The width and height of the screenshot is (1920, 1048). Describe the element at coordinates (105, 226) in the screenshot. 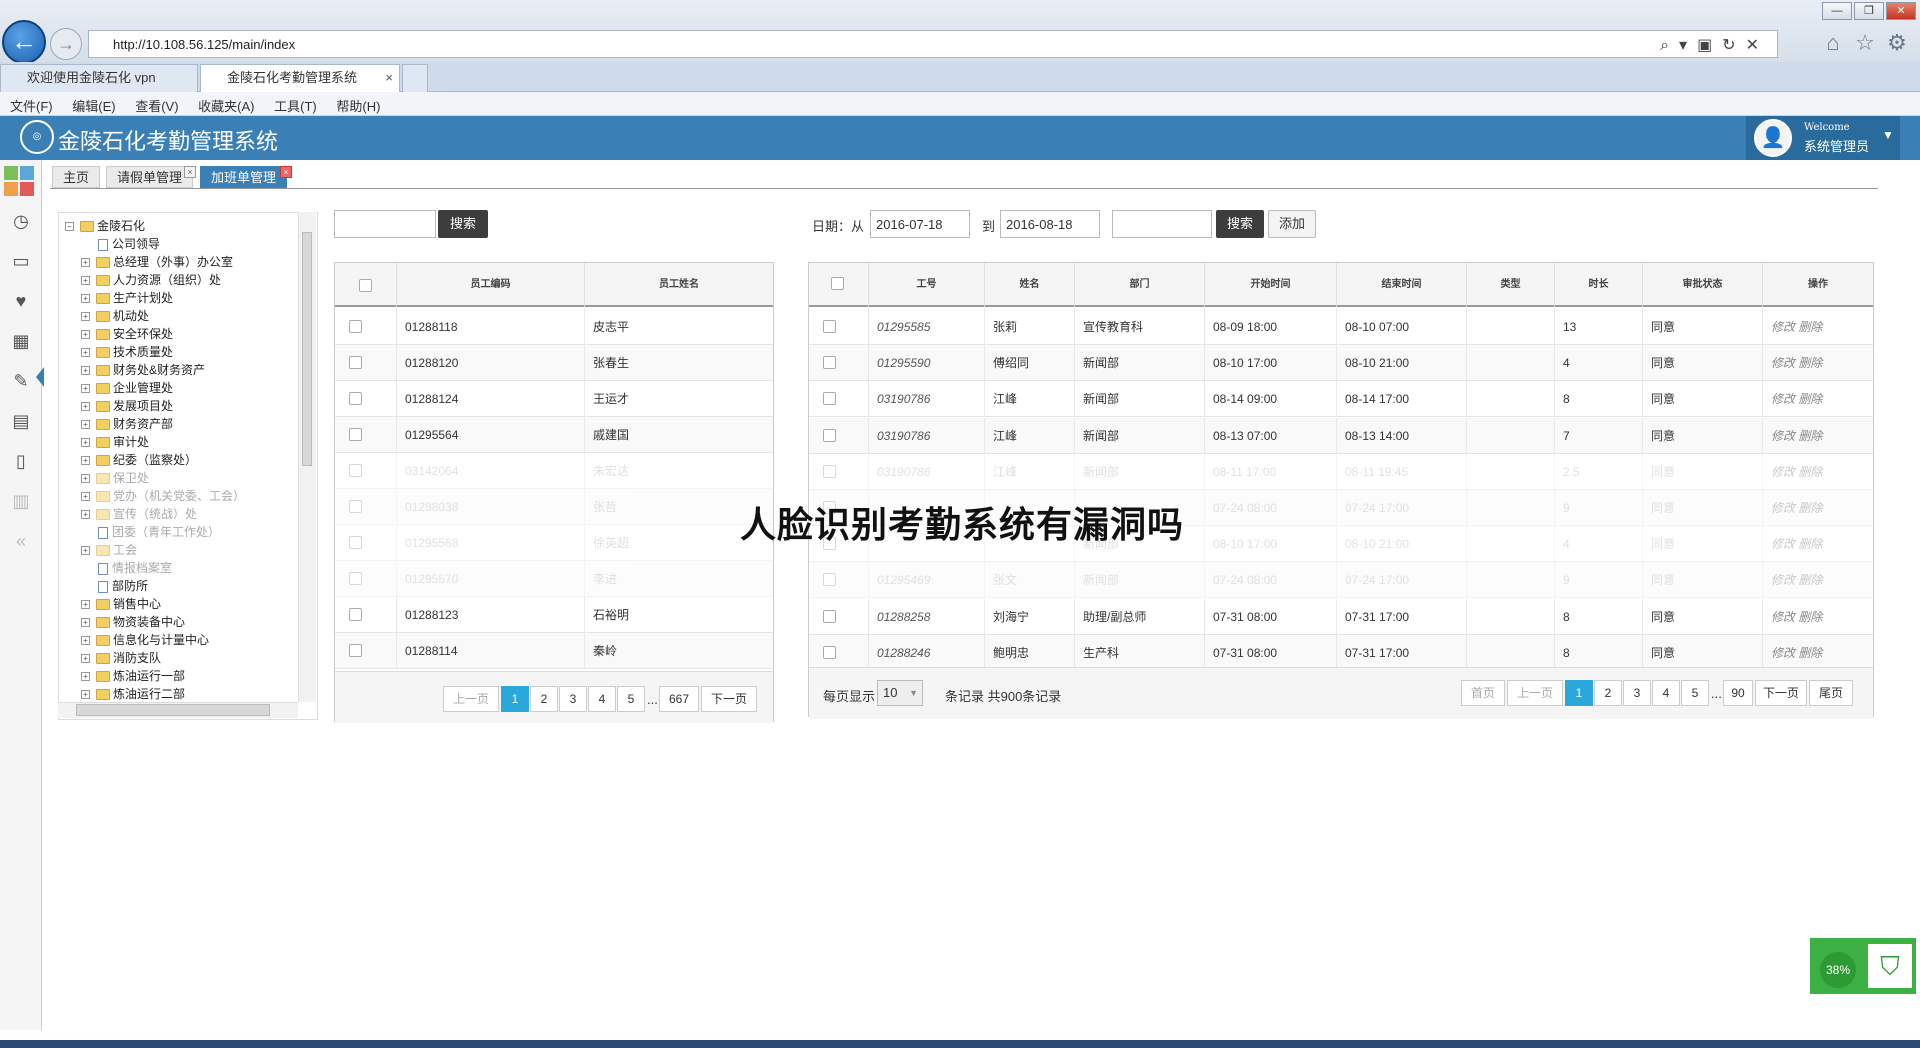

I see `tree-item: − 金陵石化` at that location.